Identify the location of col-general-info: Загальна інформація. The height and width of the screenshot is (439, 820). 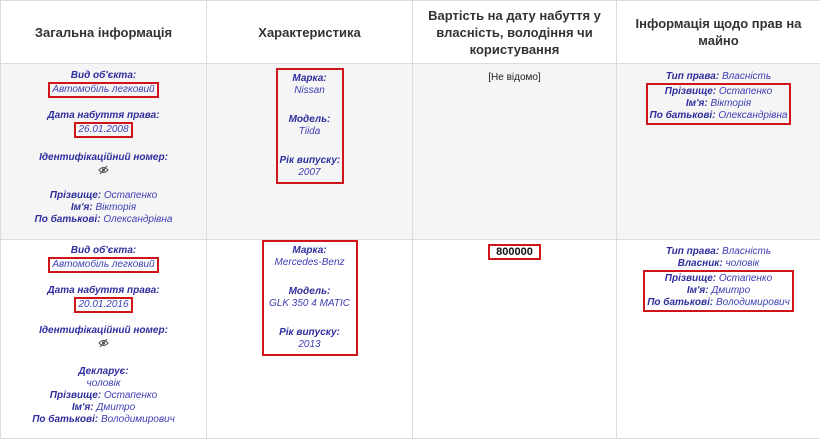
(104, 32).